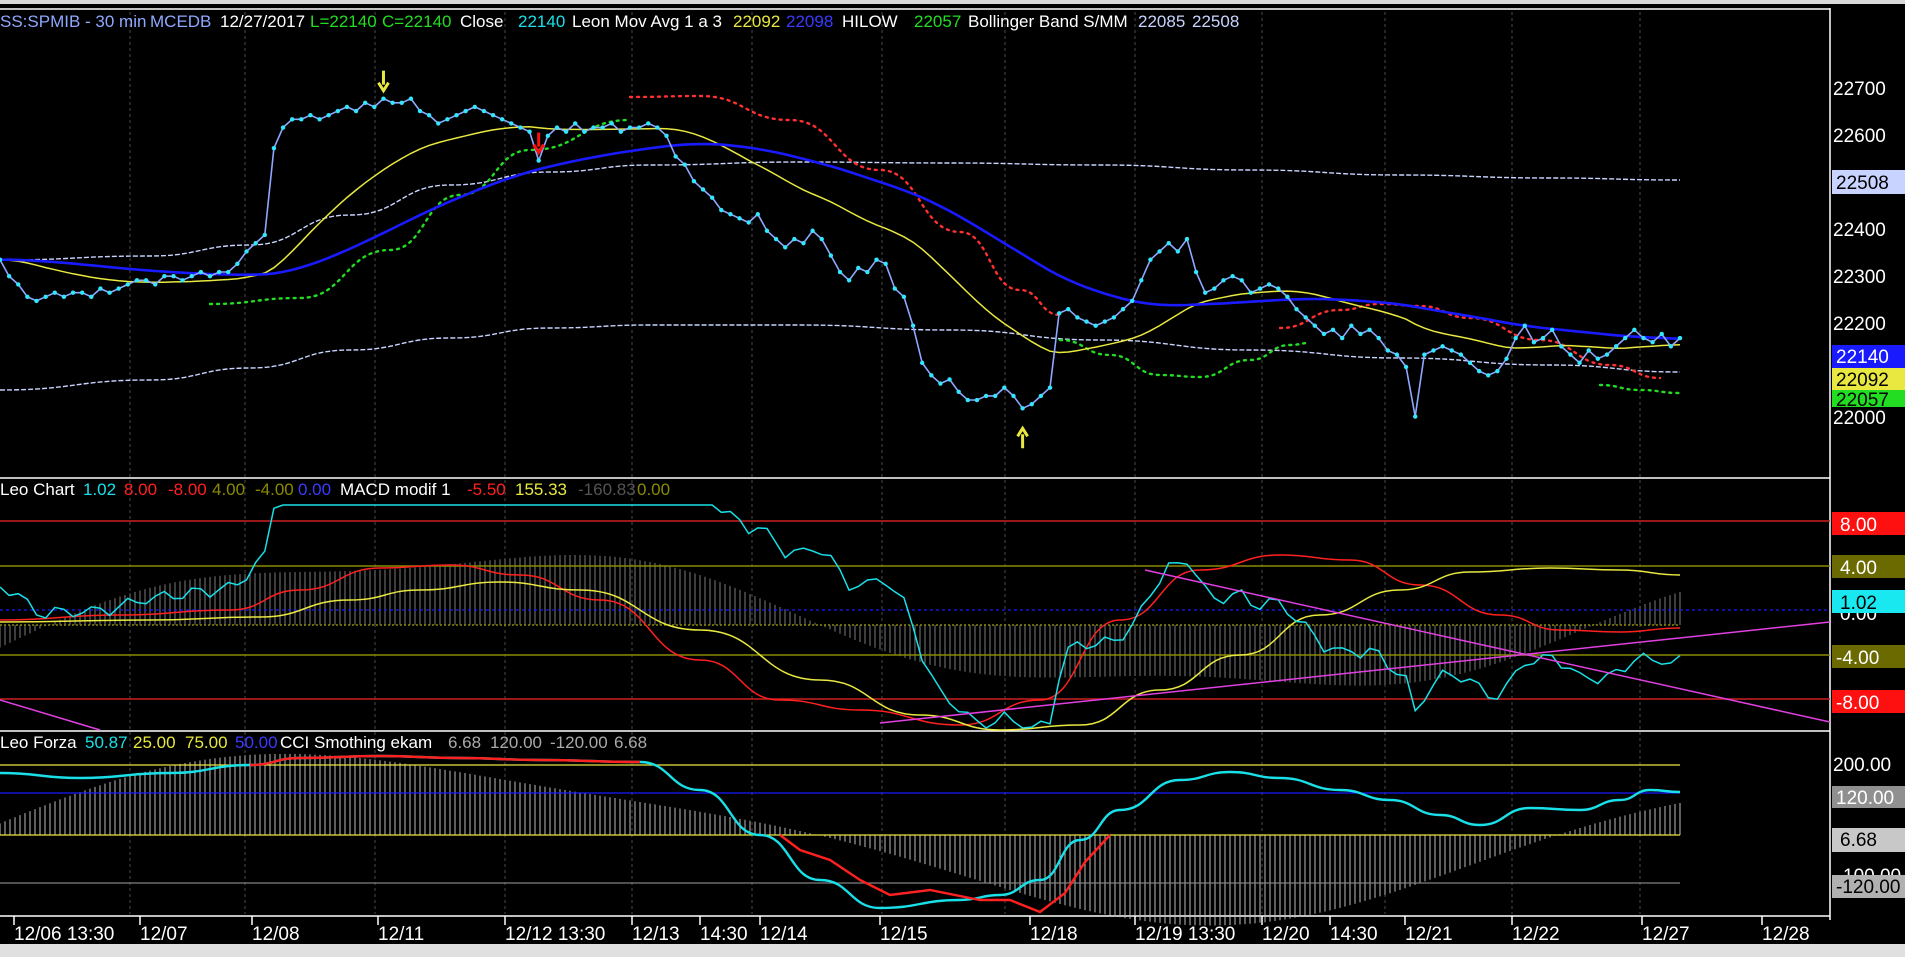 The image size is (1905, 957). What do you see at coordinates (1858, 525) in the screenshot?
I see `badge-level-8-text: 8.00` at bounding box center [1858, 525].